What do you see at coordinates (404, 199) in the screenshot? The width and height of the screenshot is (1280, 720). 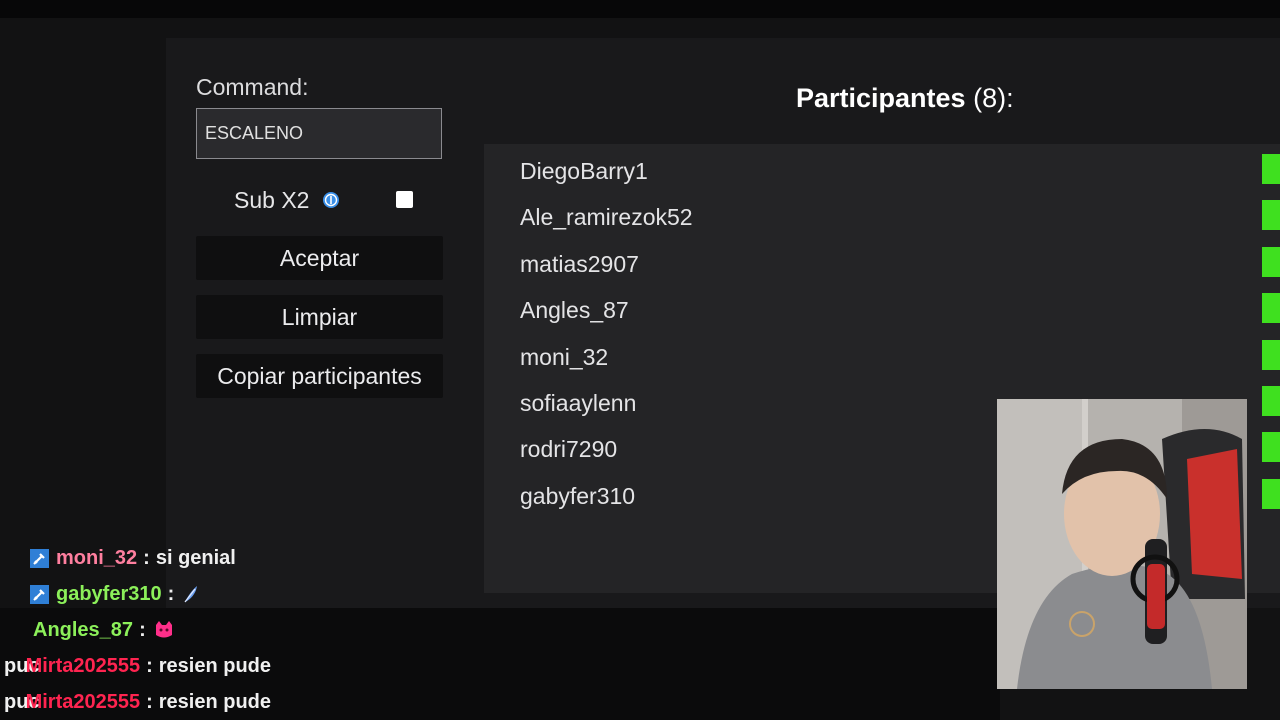 I see `sub-x2-checkbox` at bounding box center [404, 199].